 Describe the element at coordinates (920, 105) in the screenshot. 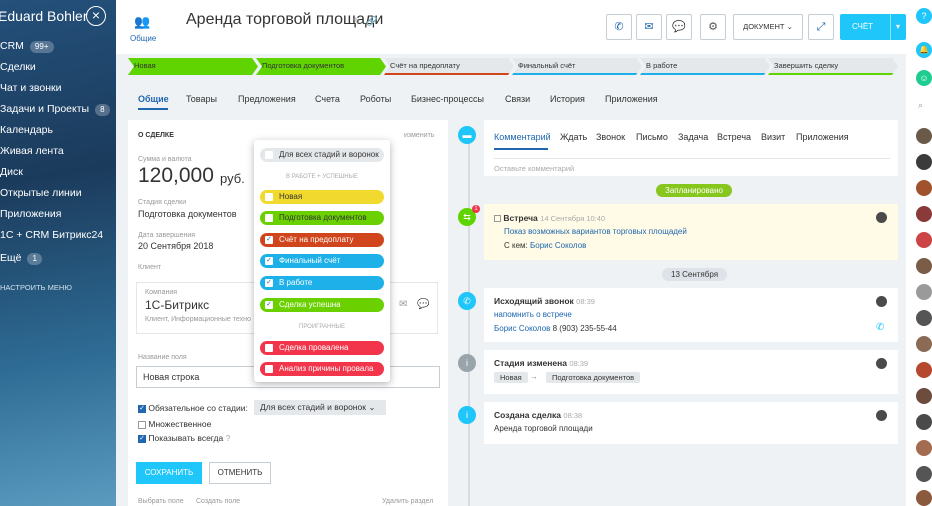

I see `search-icon: ⌕` at that location.